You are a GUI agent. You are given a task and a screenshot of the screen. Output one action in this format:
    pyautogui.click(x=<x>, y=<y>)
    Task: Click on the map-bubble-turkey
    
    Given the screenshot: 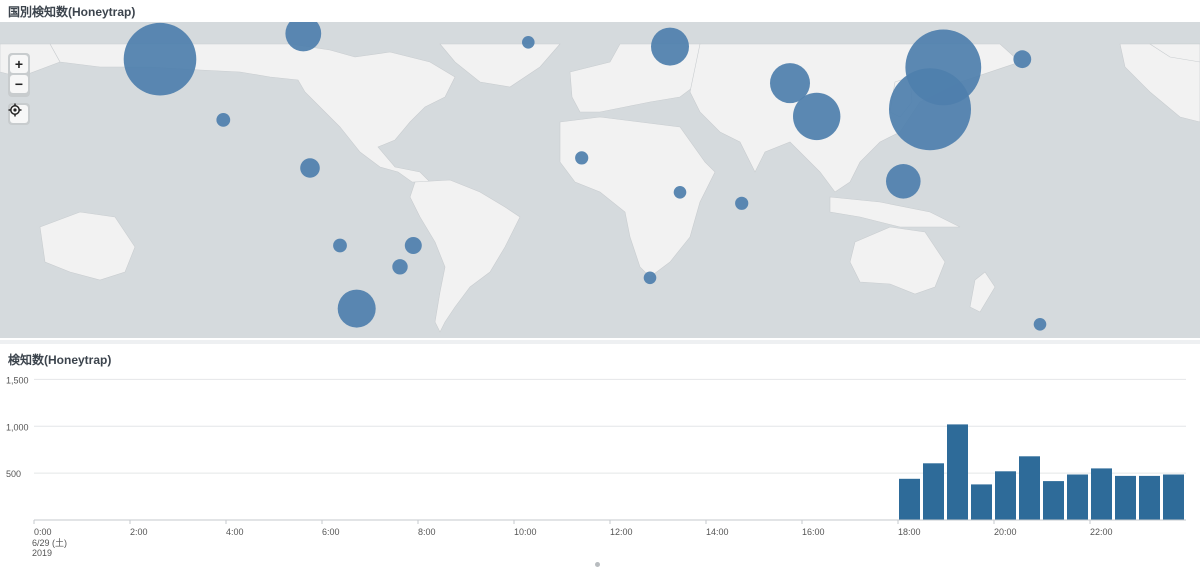 What is the action you would take?
    pyautogui.click(x=670, y=46)
    